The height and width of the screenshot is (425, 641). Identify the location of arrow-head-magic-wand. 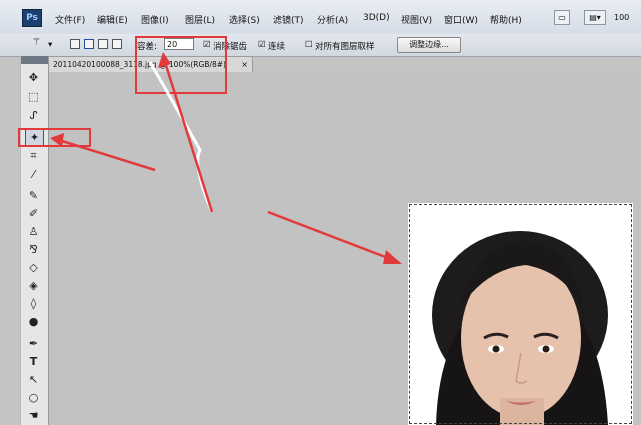
(57, 140).